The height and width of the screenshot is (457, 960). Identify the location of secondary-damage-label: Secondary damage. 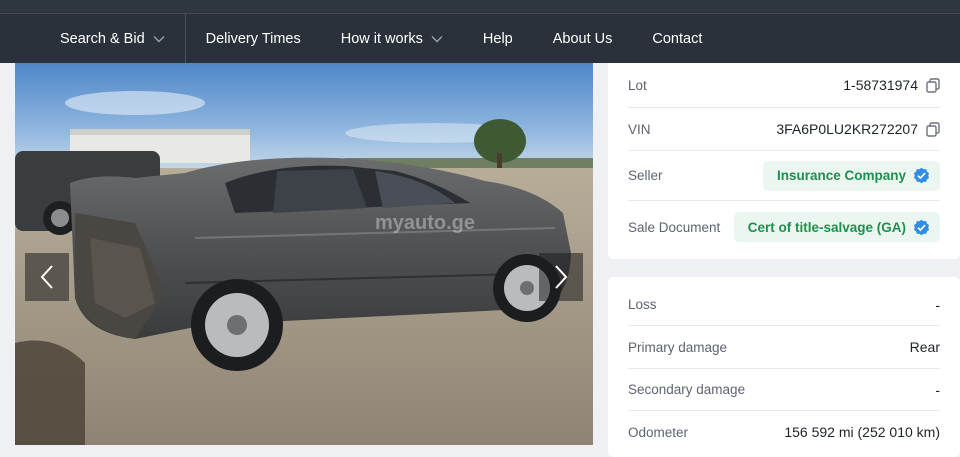
(687, 389).